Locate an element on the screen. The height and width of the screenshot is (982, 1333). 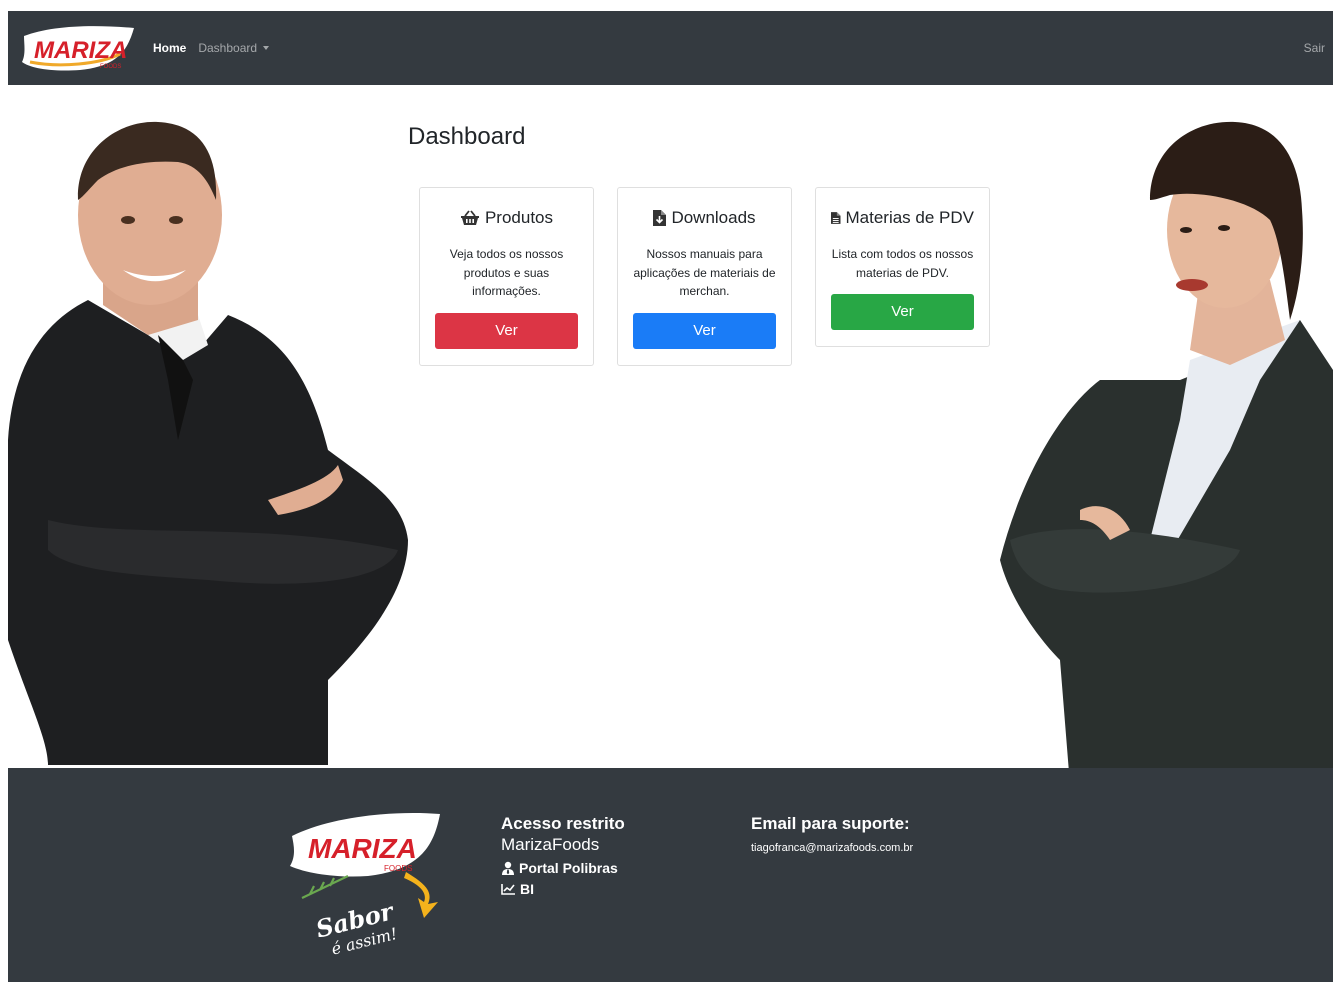
user-tie-icon is located at coordinates (508, 868).